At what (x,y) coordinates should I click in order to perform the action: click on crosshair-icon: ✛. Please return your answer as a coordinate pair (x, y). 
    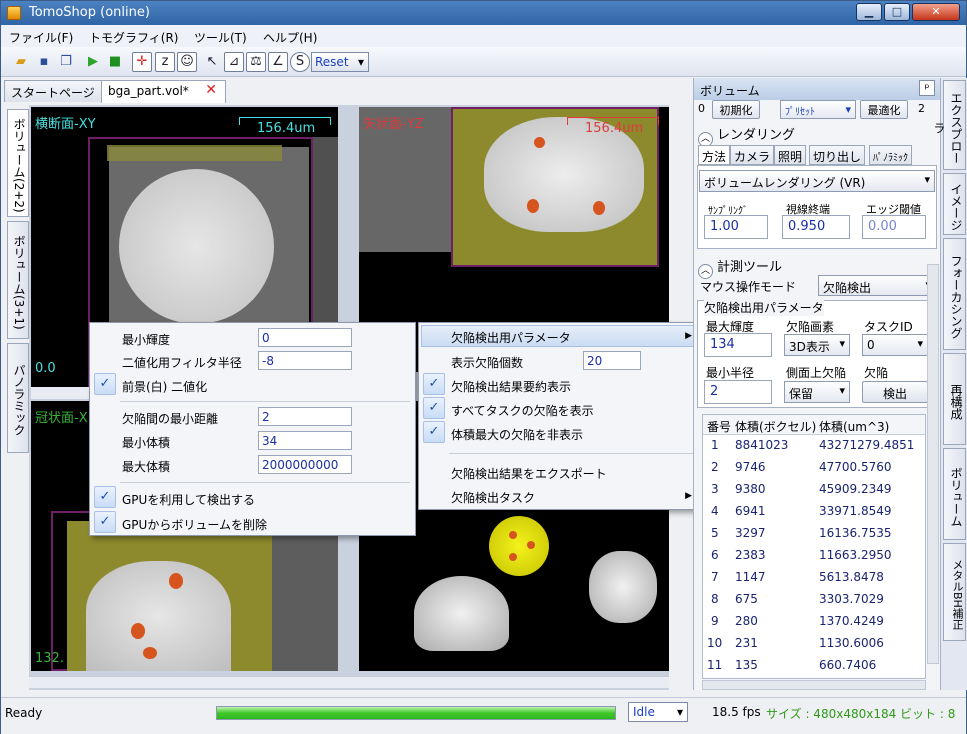
    Looking at the image, I should click on (142, 62).